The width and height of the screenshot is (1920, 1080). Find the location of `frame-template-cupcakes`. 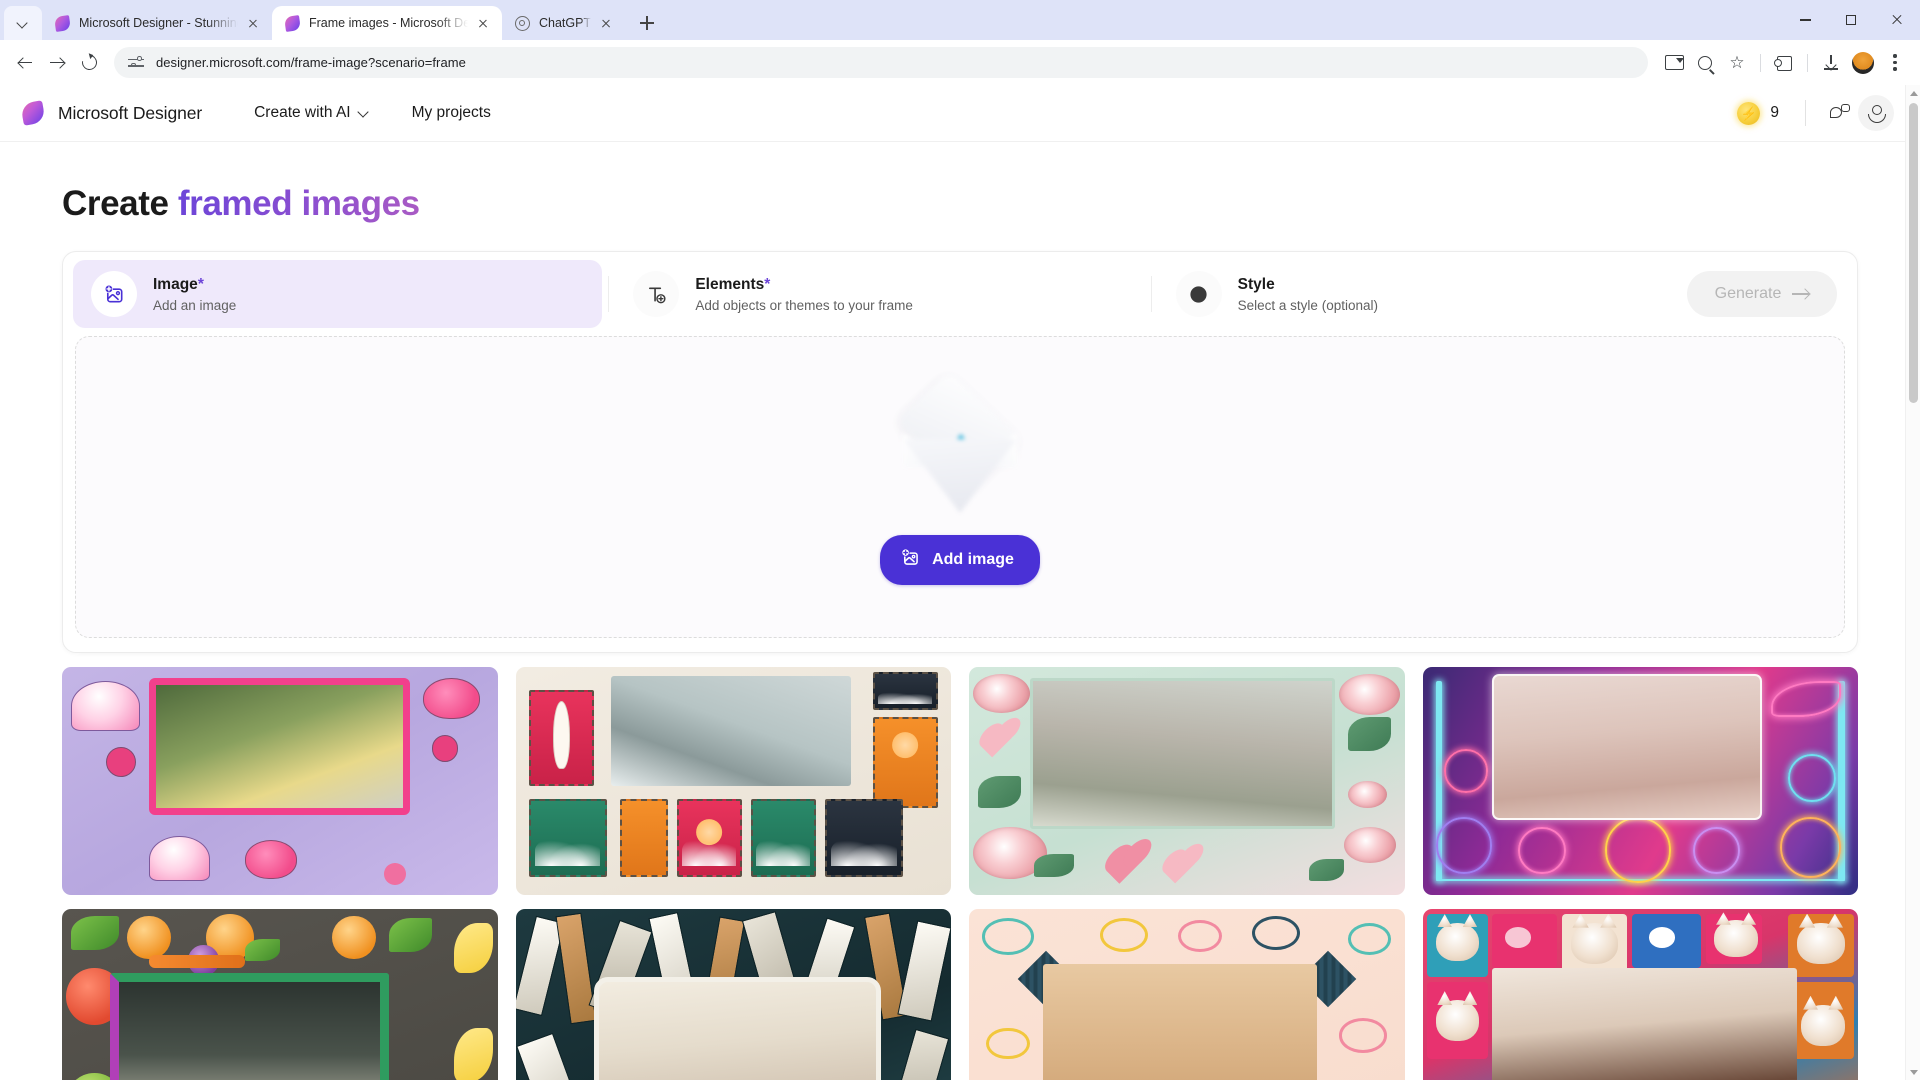

frame-template-cupcakes is located at coordinates (280, 781).